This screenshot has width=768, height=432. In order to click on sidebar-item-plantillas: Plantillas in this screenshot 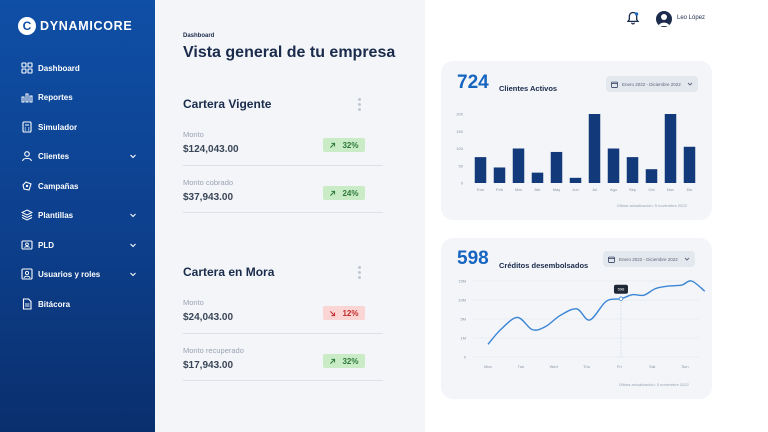, I will do `click(77, 215)`.